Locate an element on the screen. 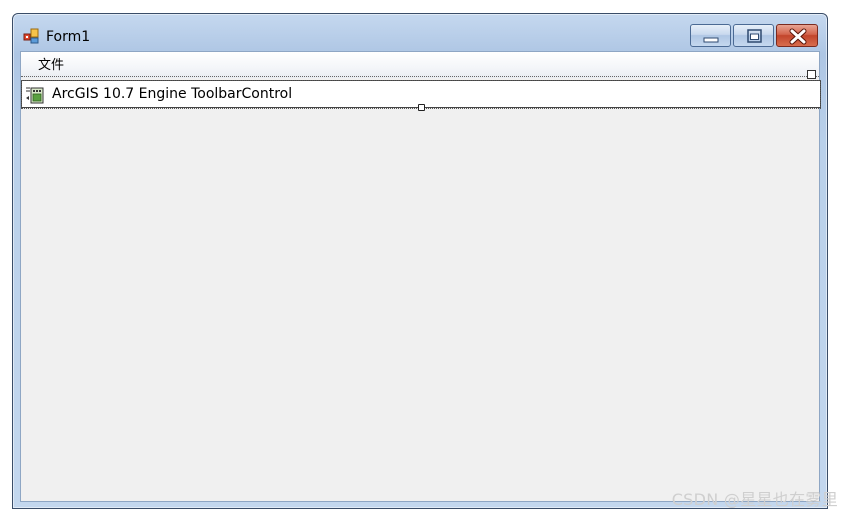  menu-strip: 文件 is located at coordinates (420, 68).